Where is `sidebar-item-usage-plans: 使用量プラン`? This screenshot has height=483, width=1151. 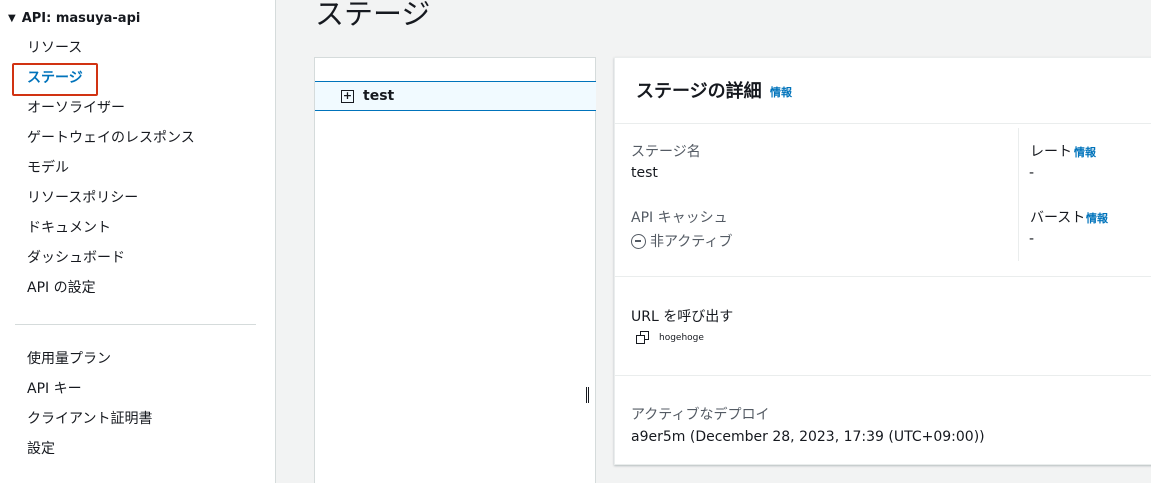
sidebar-item-usage-plans: 使用量プラン is located at coordinates (69, 359).